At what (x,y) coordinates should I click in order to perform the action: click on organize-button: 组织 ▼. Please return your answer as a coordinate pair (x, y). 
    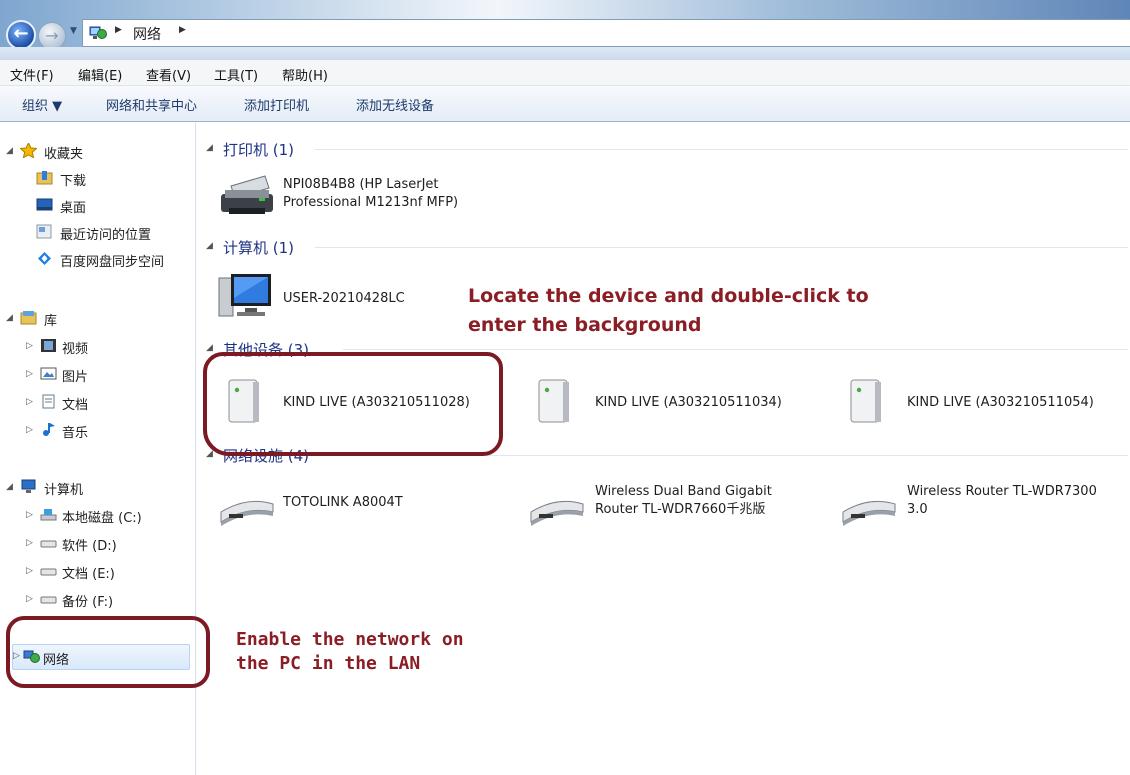
    Looking at the image, I should click on (42, 104).